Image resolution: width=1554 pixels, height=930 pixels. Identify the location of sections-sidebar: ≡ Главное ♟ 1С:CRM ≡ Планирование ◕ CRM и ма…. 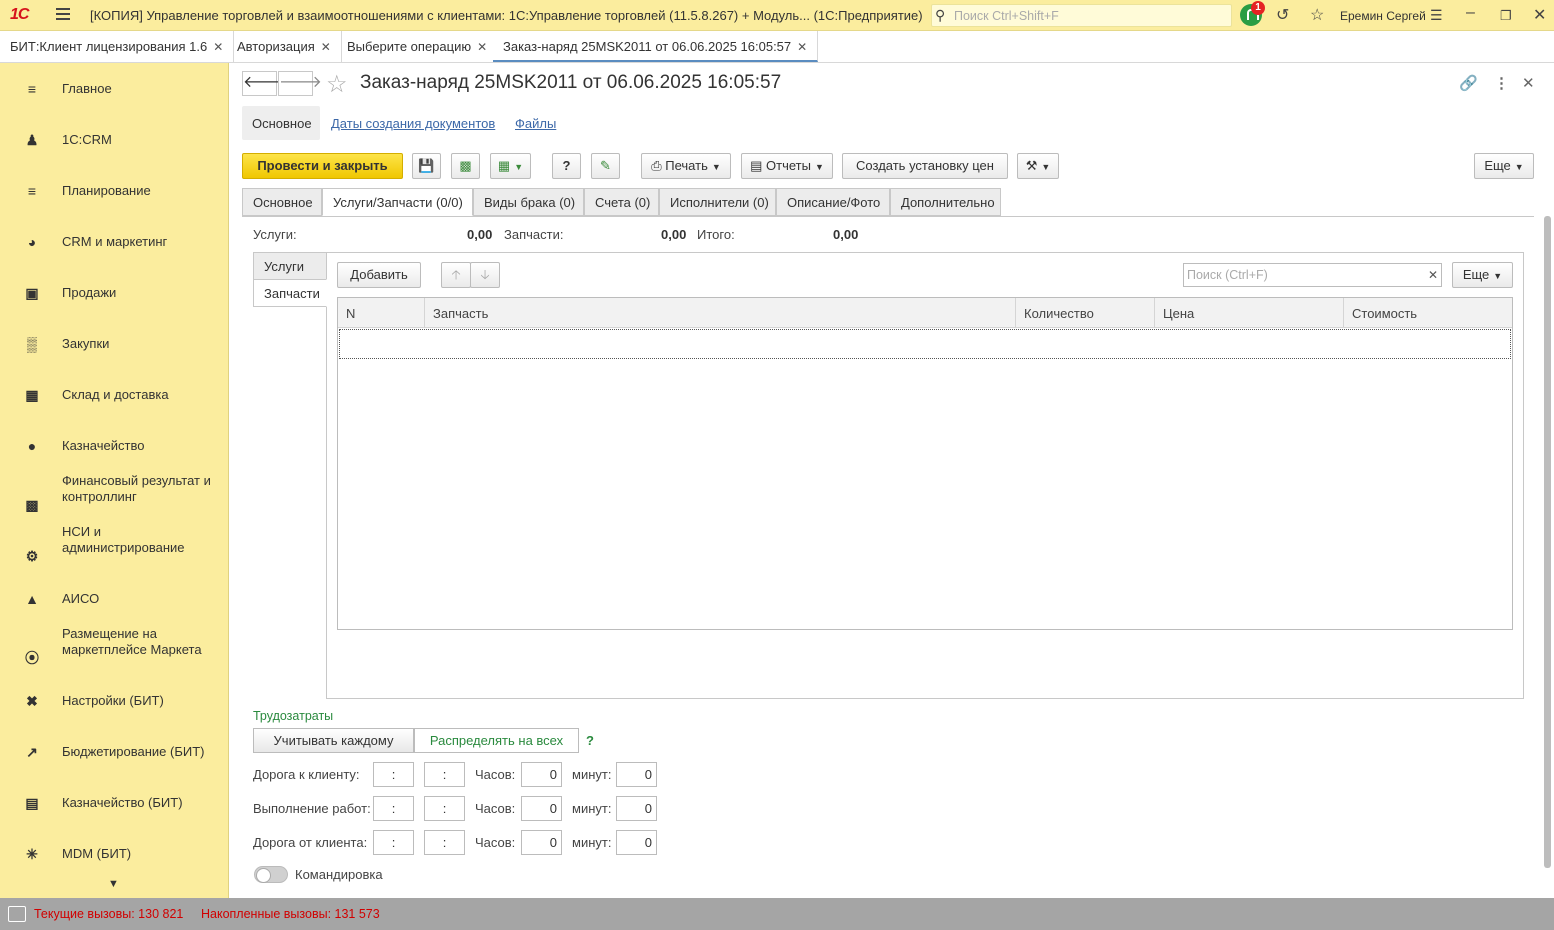
(114, 480).